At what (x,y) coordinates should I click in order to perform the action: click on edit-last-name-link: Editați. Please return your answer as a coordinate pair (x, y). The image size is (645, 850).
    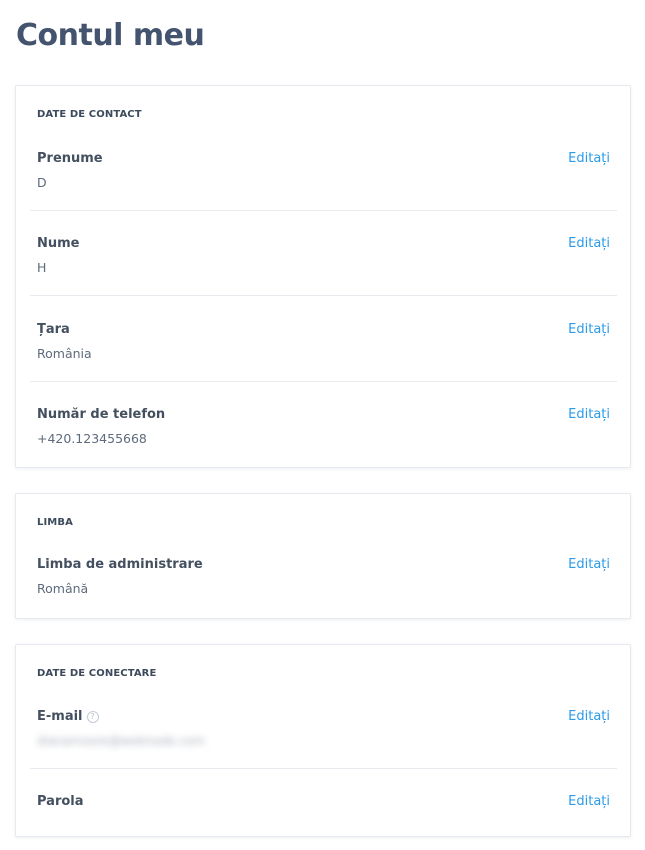
    Looking at the image, I should click on (589, 244).